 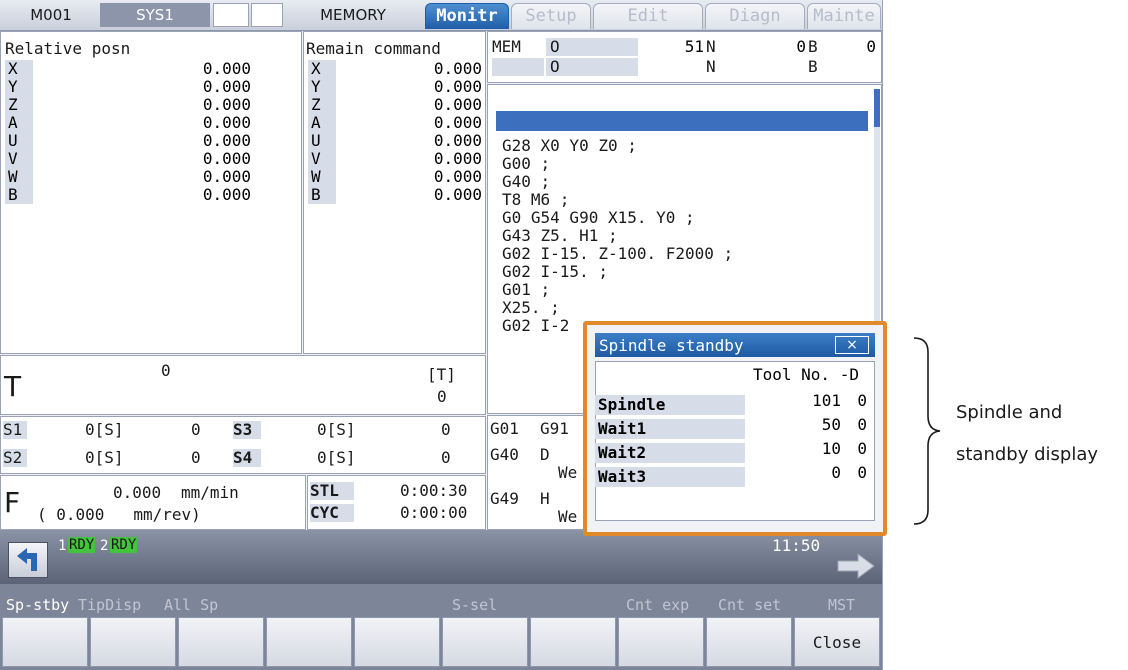 I want to click on modal-h: H, so click(x=545, y=498).